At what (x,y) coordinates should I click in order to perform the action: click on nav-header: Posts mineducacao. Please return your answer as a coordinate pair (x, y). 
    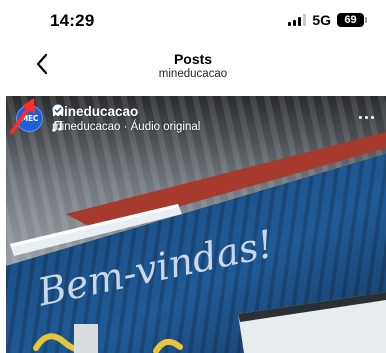
    Looking at the image, I should click on (193, 66).